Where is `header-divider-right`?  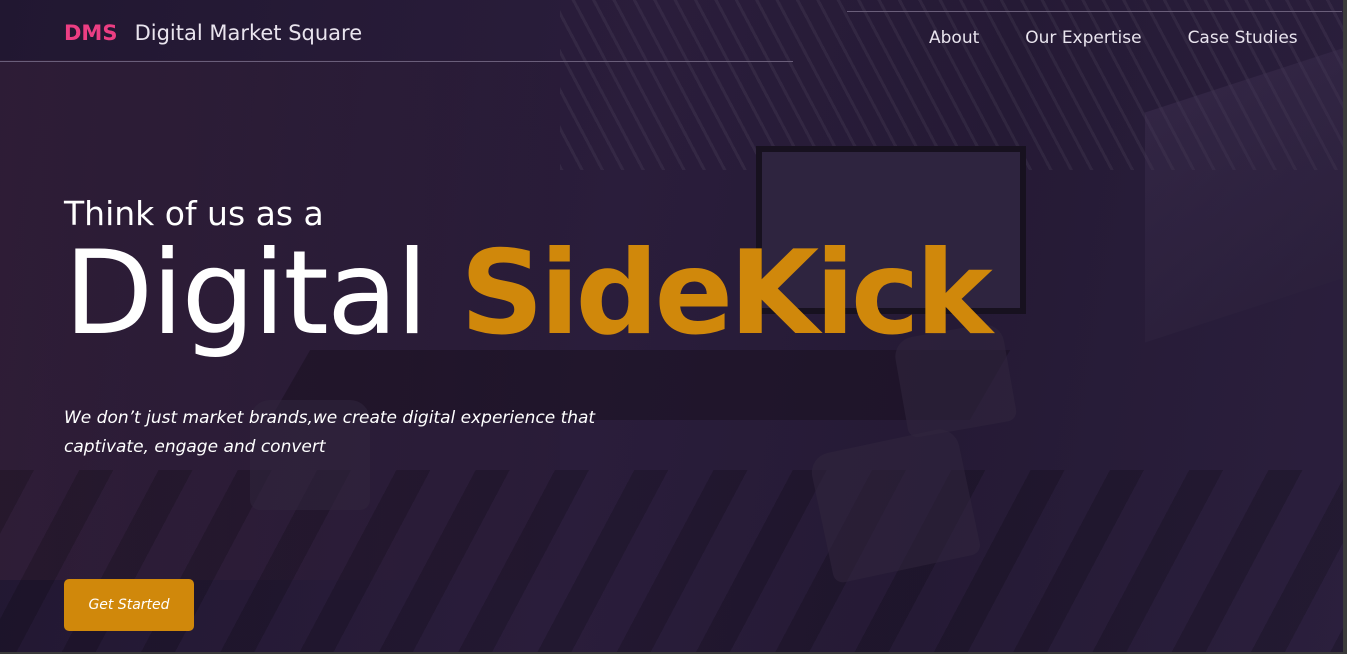 header-divider-right is located at coordinates (1094, 11).